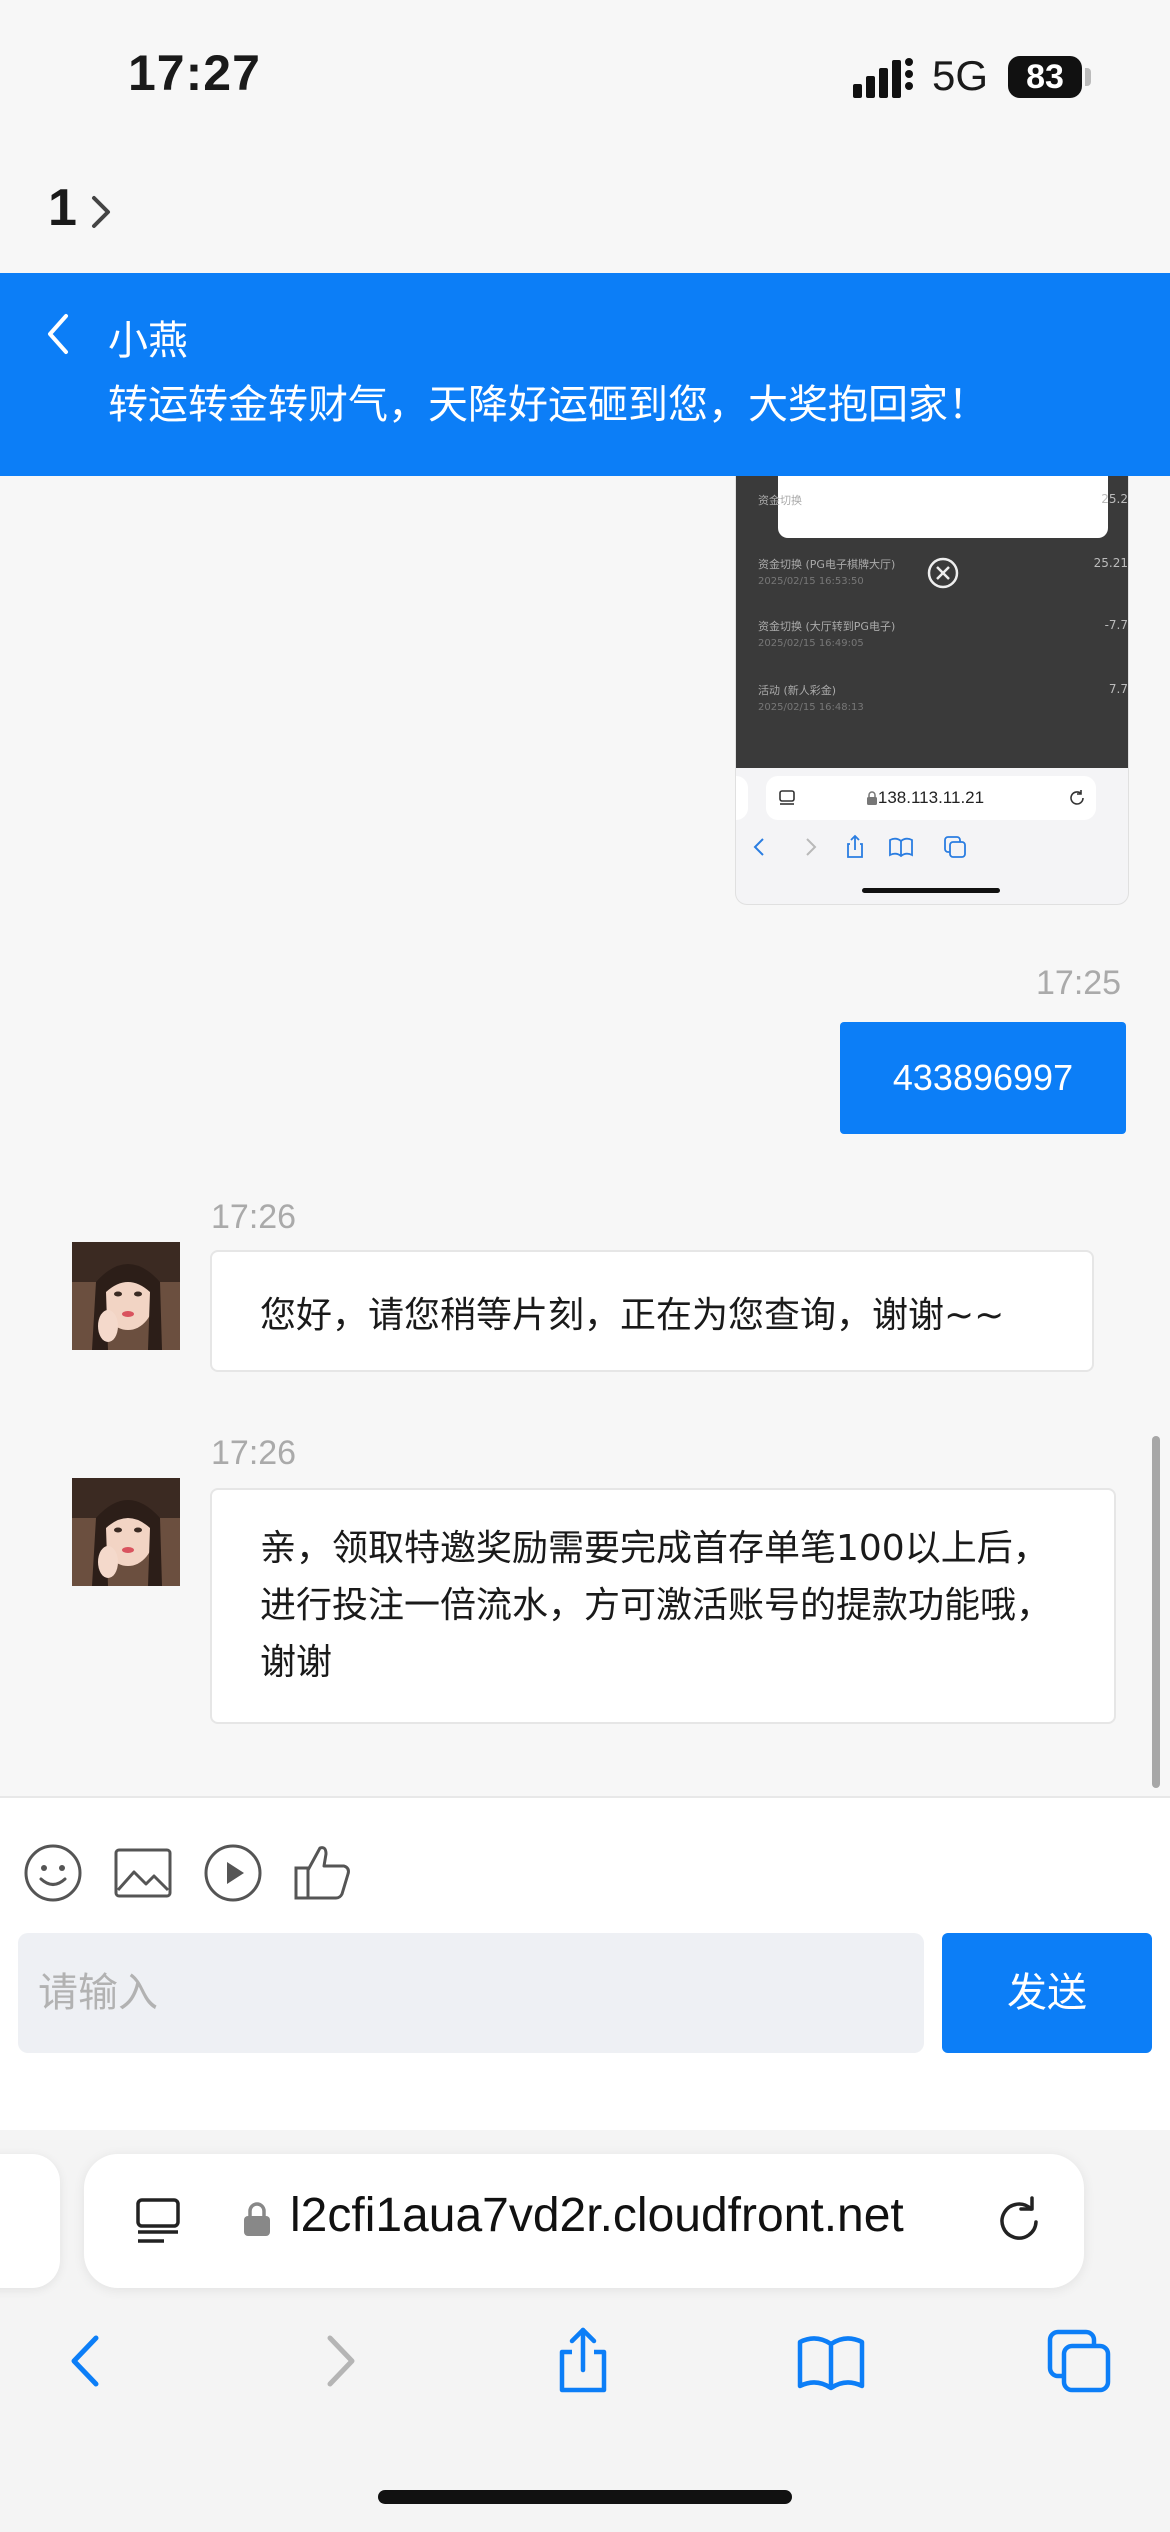 The width and height of the screenshot is (1170, 2532). I want to click on status-time: 17:27, so click(194, 73).